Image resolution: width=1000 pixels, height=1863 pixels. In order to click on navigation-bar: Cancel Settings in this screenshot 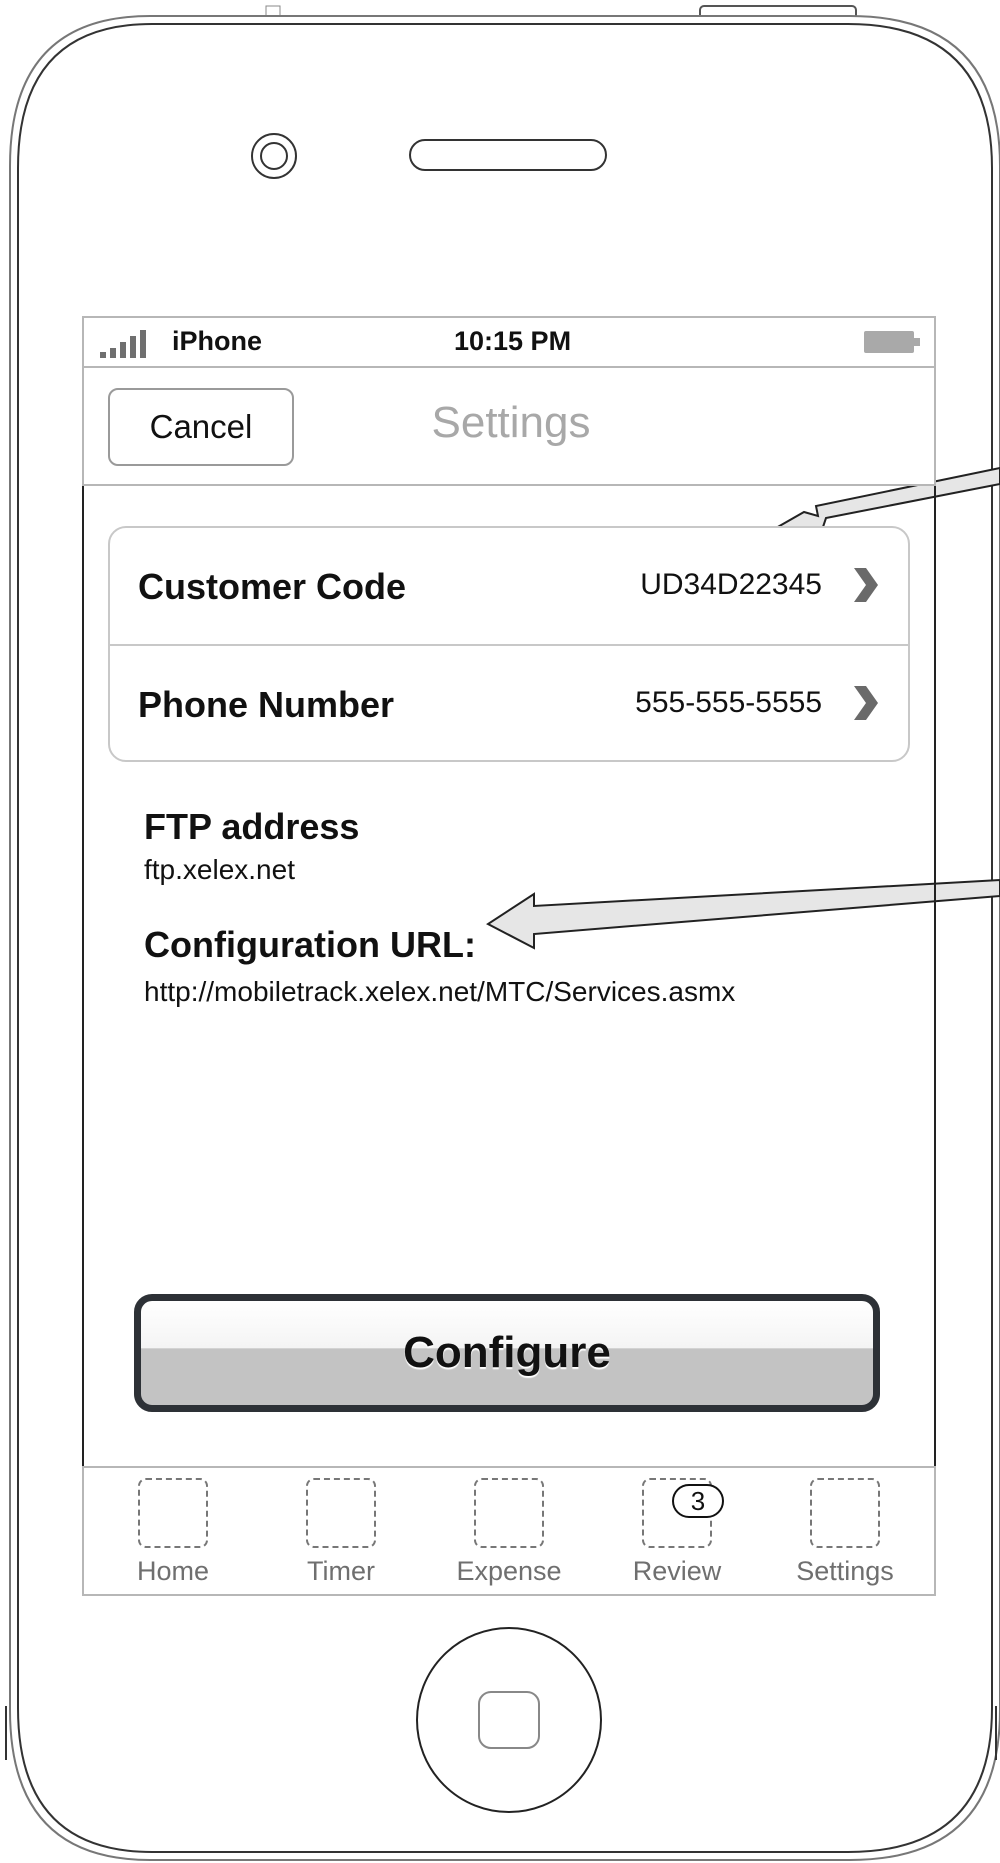, I will do `click(509, 427)`.